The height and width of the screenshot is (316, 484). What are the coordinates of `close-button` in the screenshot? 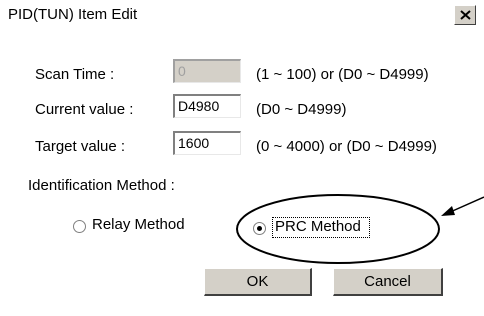 It's located at (465, 15).